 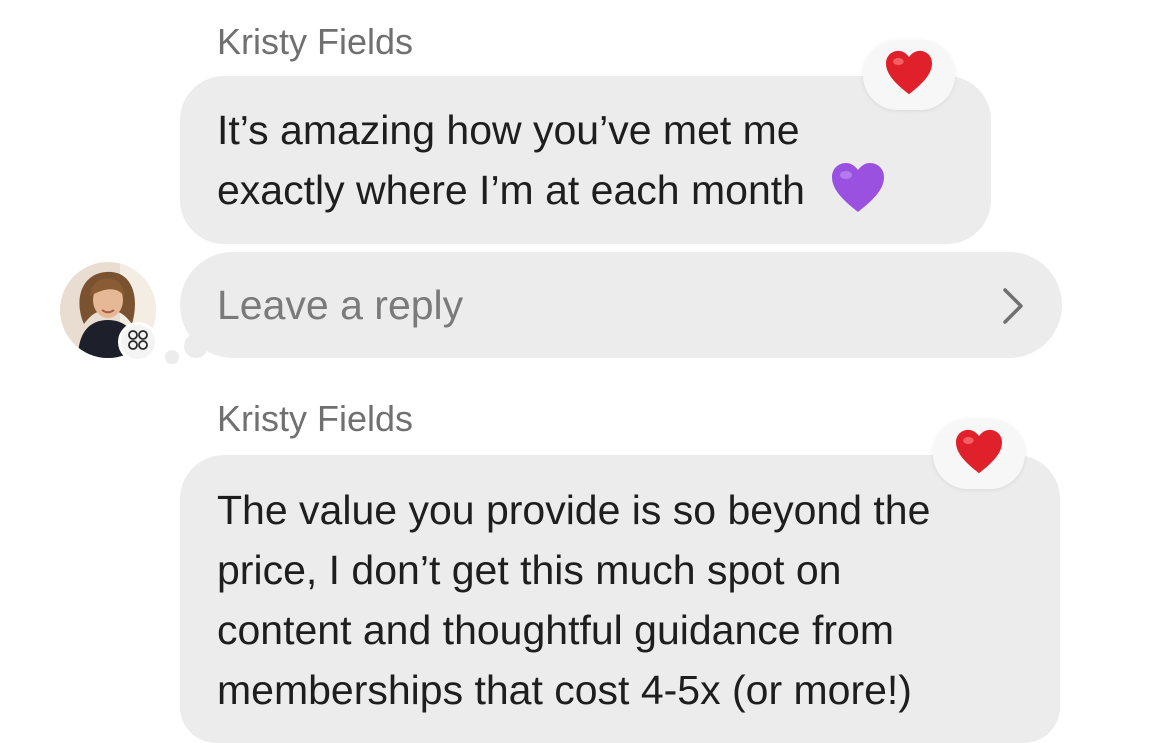 What do you see at coordinates (511, 190) in the screenshot?
I see `message-line-text: exactly where I’m at each month` at bounding box center [511, 190].